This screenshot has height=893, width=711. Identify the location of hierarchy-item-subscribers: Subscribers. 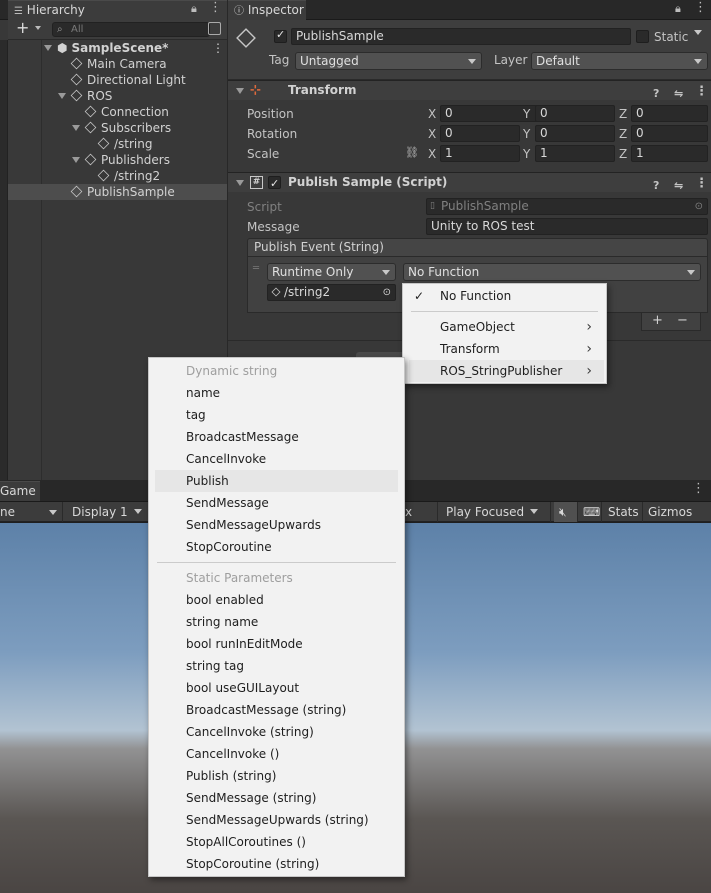
(117, 128).